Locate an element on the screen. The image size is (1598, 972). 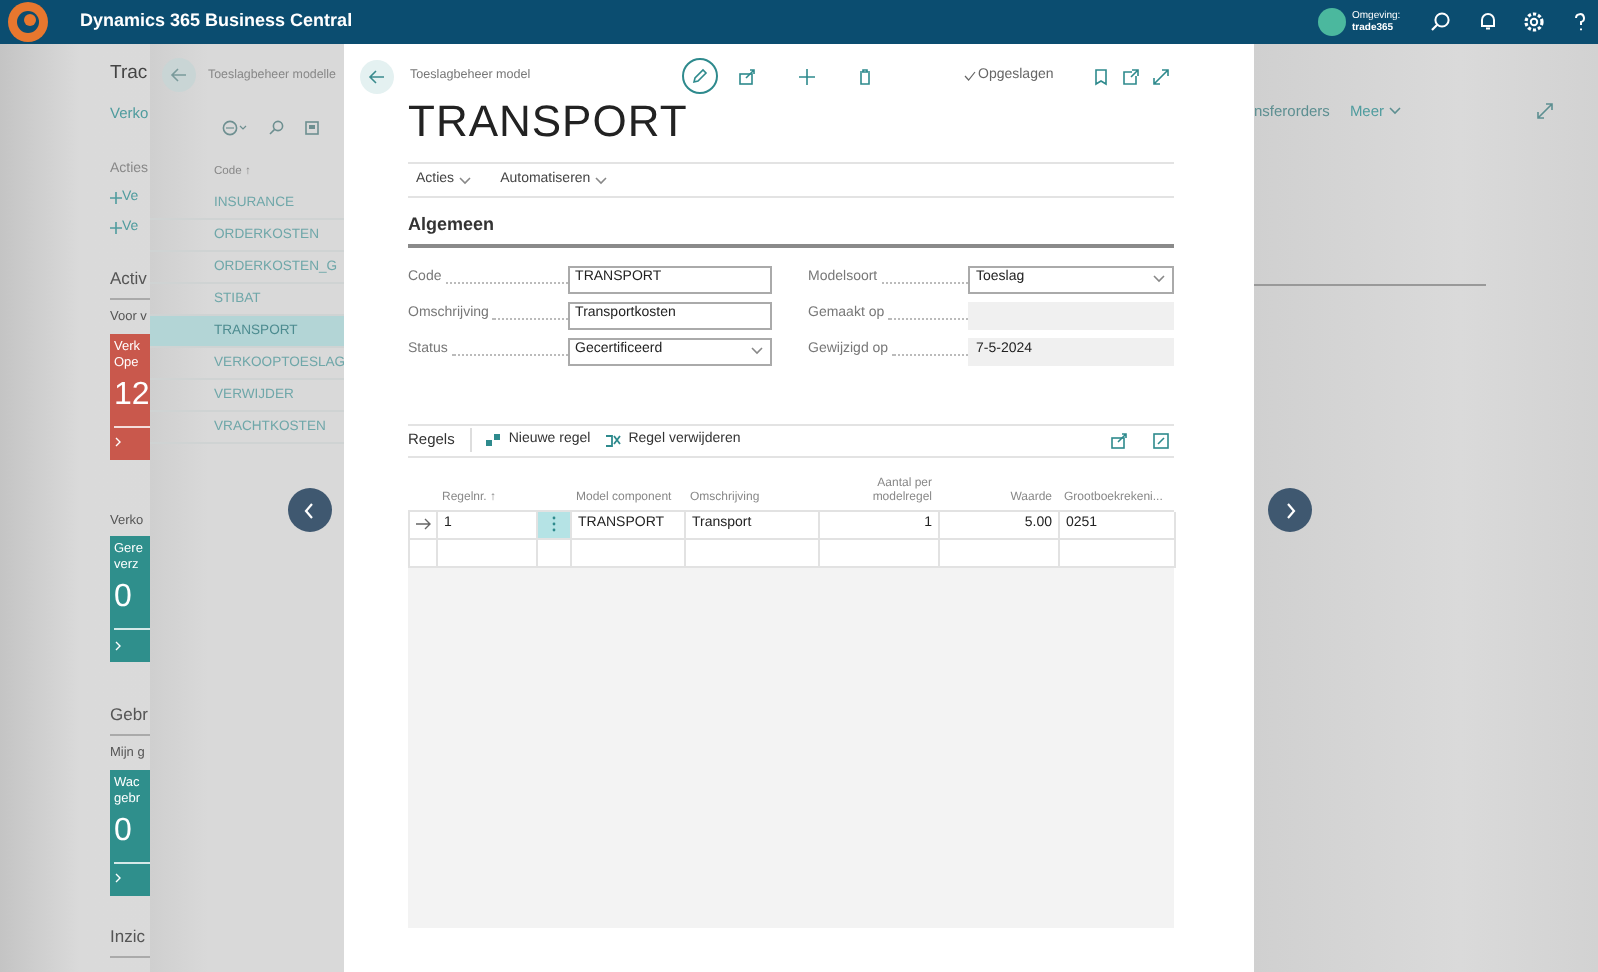
search-icon is located at coordinates (1442, 22).